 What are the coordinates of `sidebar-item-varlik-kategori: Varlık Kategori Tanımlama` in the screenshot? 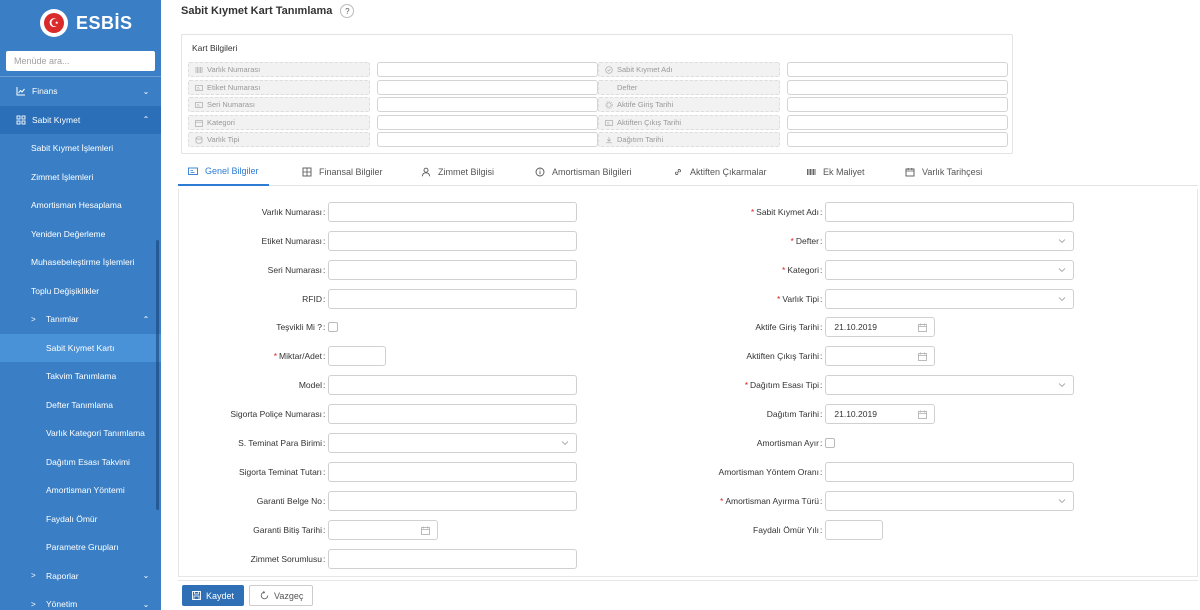 It's located at (80, 433).